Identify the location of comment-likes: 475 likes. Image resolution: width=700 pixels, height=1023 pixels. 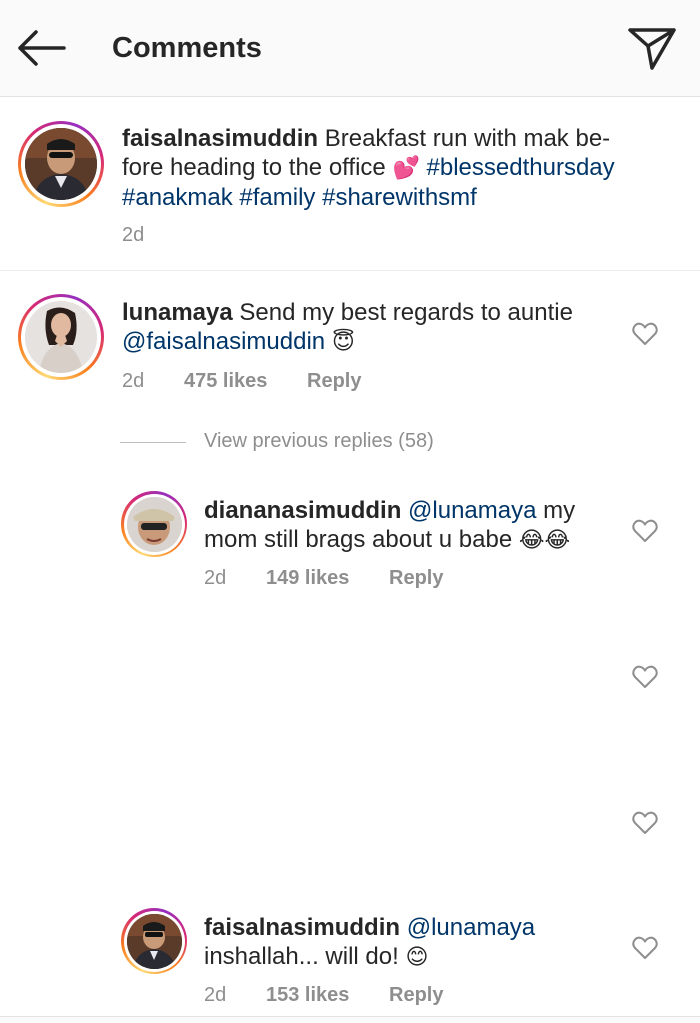
(225, 381).